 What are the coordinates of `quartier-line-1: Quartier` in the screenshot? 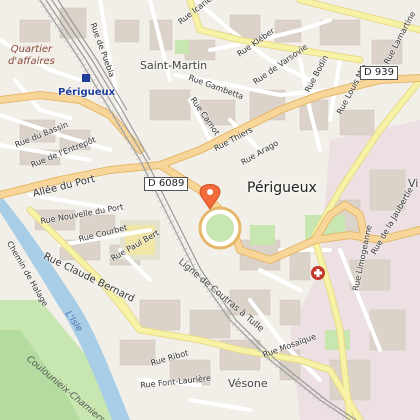 It's located at (31, 49).